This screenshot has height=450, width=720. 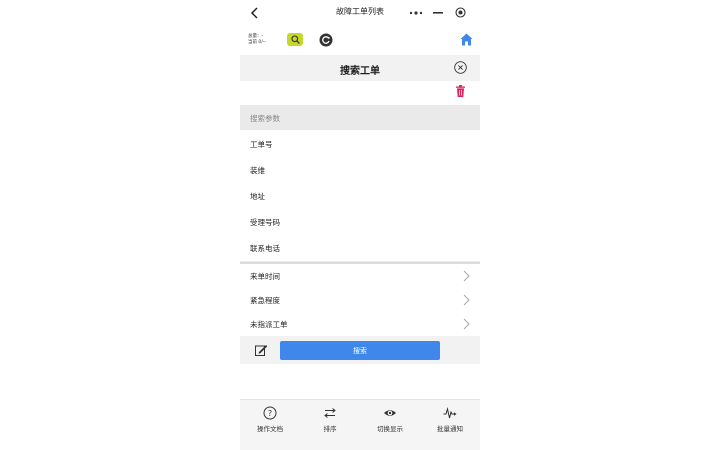 What do you see at coordinates (450, 421) in the screenshot?
I see `nav-batch-notify: 批量通知` at bounding box center [450, 421].